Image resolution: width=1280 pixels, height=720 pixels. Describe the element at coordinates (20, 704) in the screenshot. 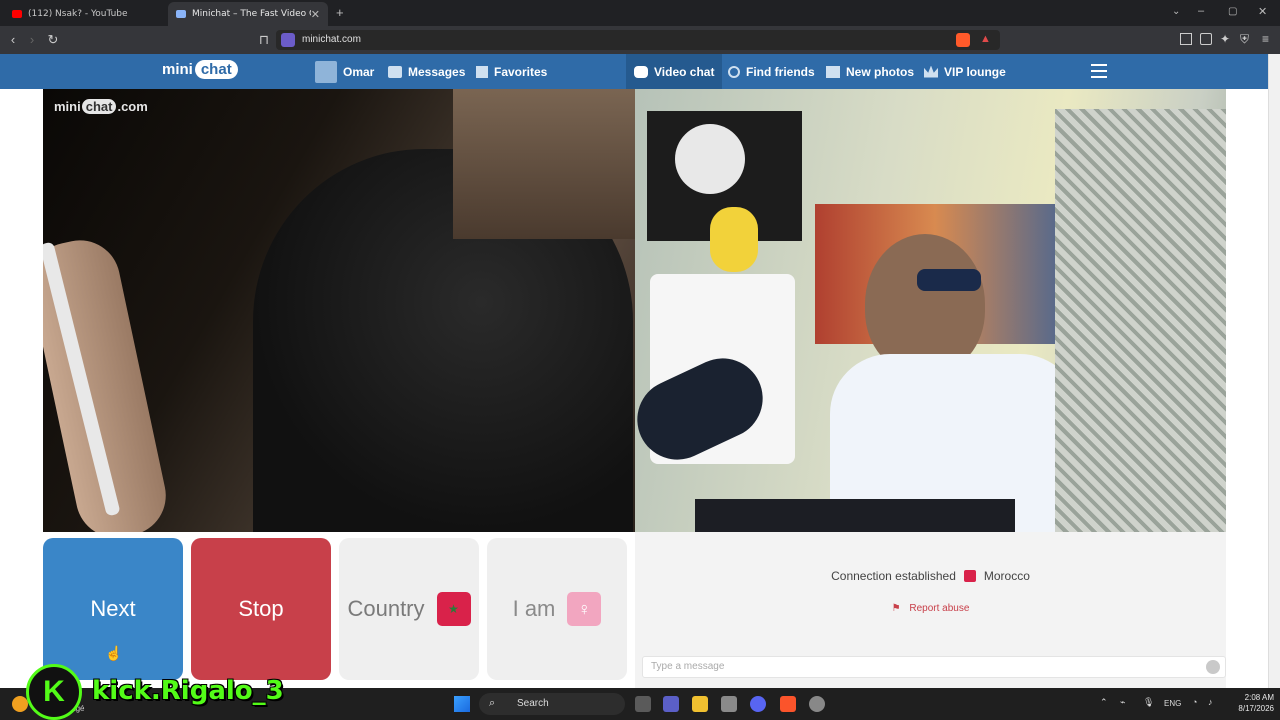

I see `weather-icon` at that location.